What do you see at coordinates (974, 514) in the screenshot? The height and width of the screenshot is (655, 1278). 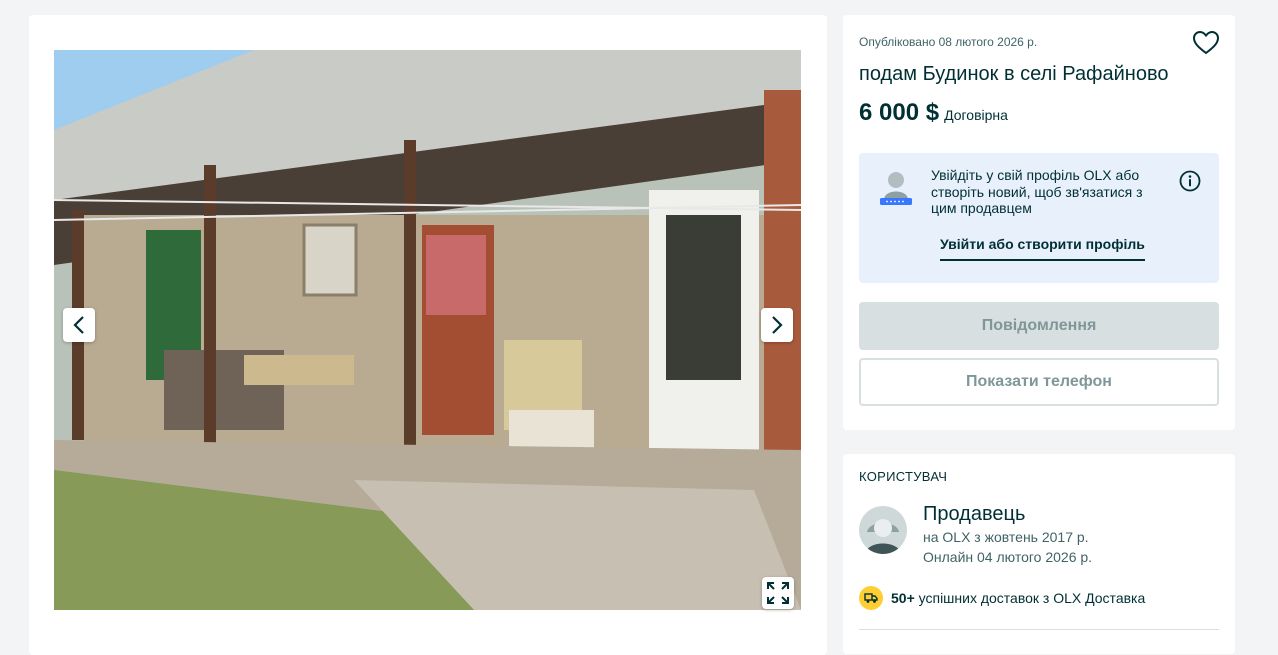 I see `seller-name: Продавець` at bounding box center [974, 514].